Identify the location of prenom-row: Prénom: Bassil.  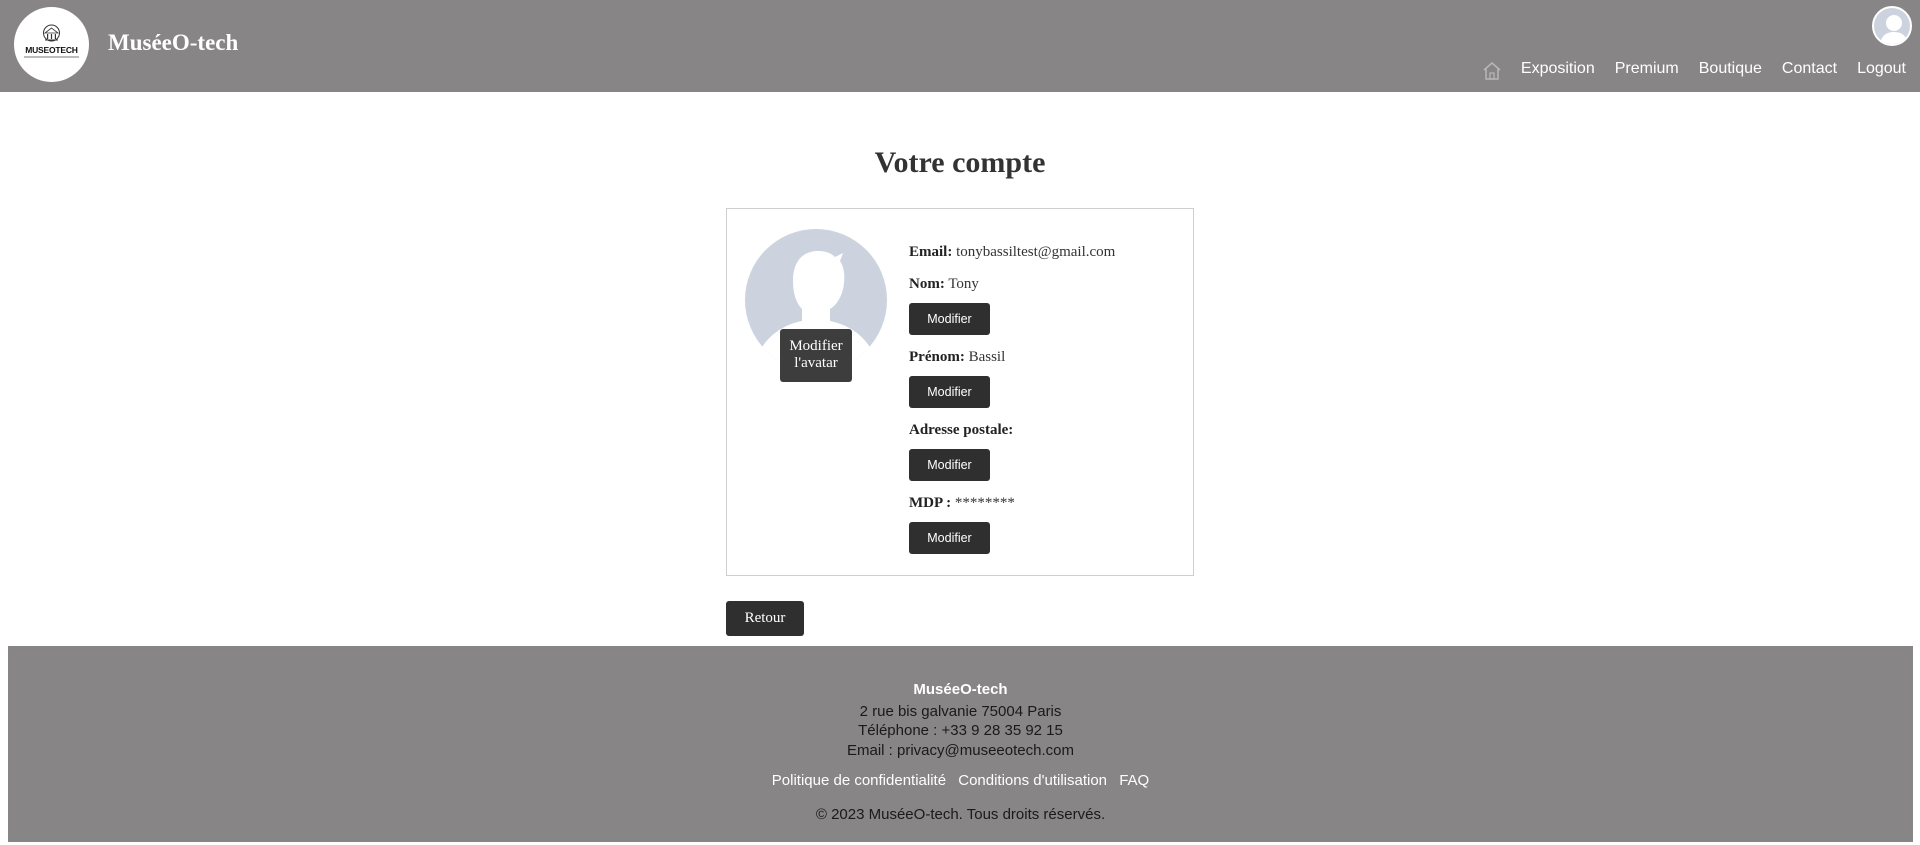
(1044, 357).